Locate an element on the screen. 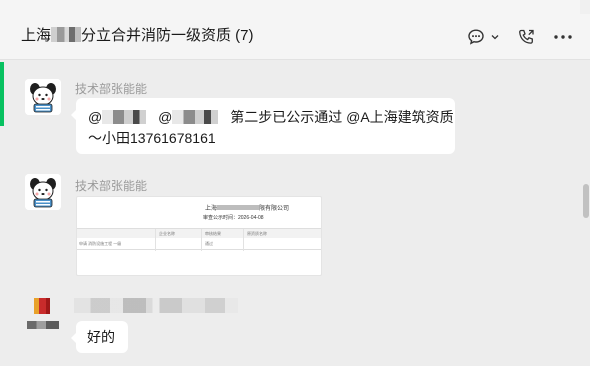 Image resolution: width=590 pixels, height=366 pixels. more-button is located at coordinates (563, 37).